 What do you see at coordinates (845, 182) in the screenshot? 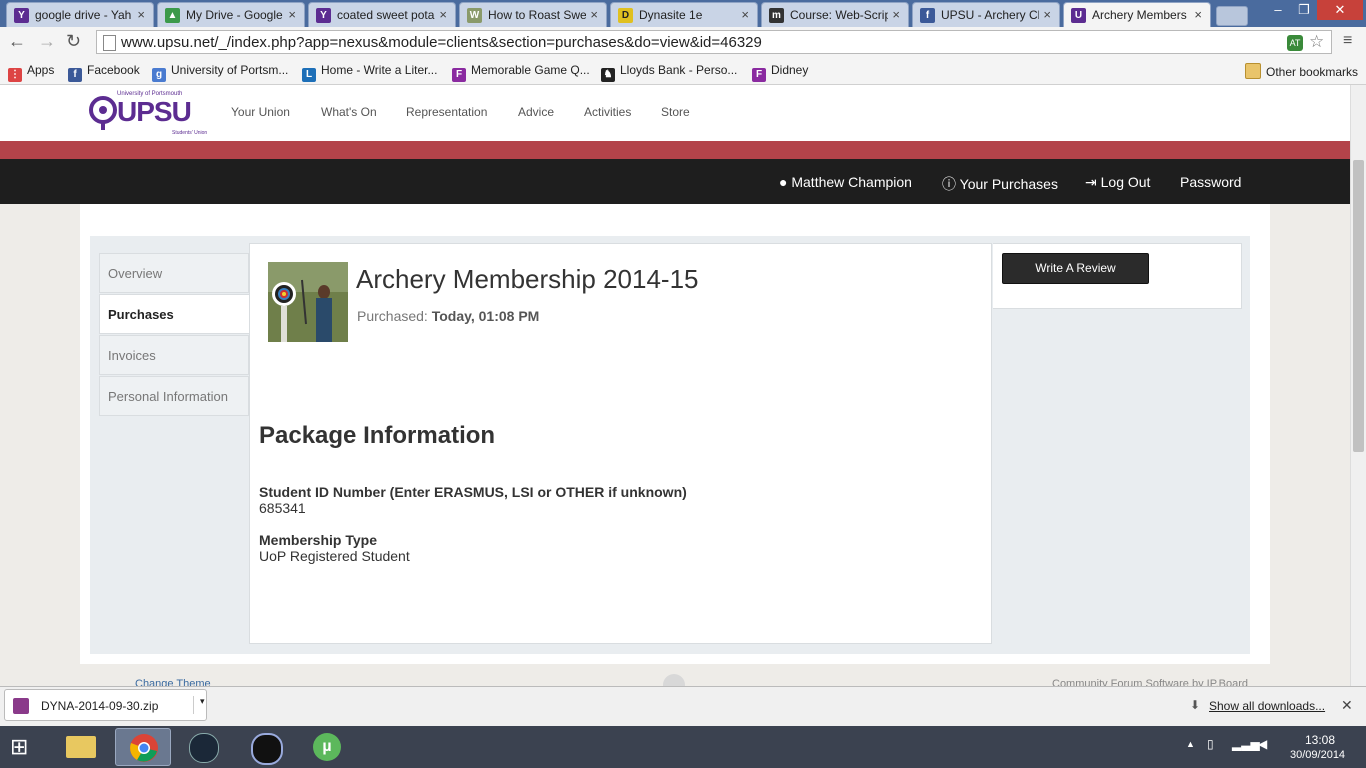
I see `user-profile-link: ● Matthew Champion` at bounding box center [845, 182].